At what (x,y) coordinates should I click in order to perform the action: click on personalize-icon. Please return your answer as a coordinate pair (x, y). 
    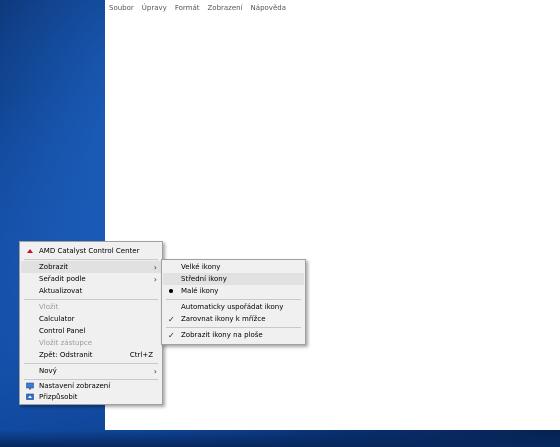
    Looking at the image, I should click on (30, 396).